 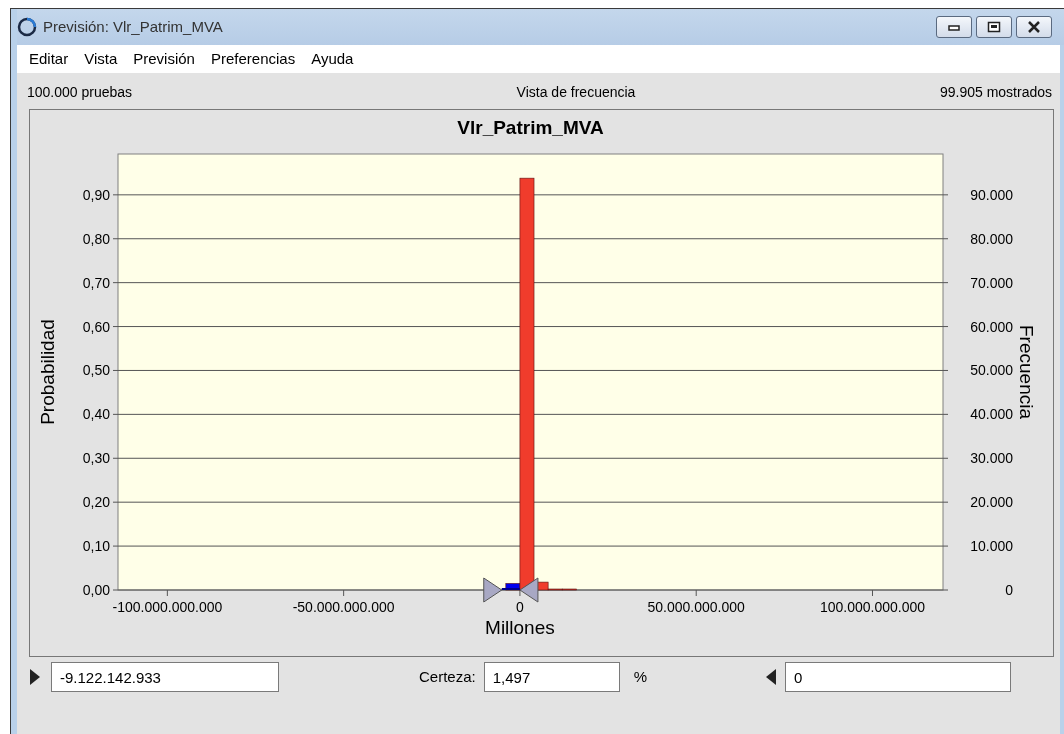 What do you see at coordinates (96, 194) in the screenshot?
I see `y-tick-label: 0,90` at bounding box center [96, 194].